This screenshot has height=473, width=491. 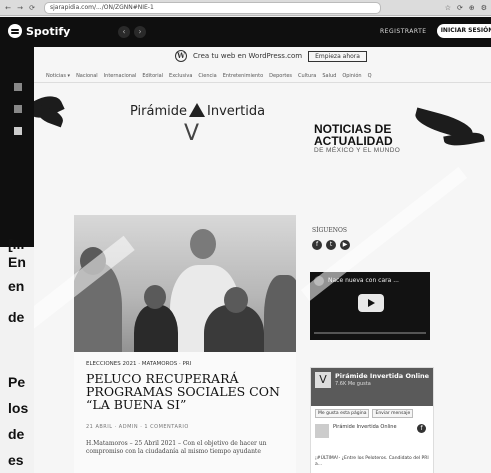 What do you see at coordinates (351, 76) in the screenshot?
I see `menu-item: Opinión` at bounding box center [351, 76].